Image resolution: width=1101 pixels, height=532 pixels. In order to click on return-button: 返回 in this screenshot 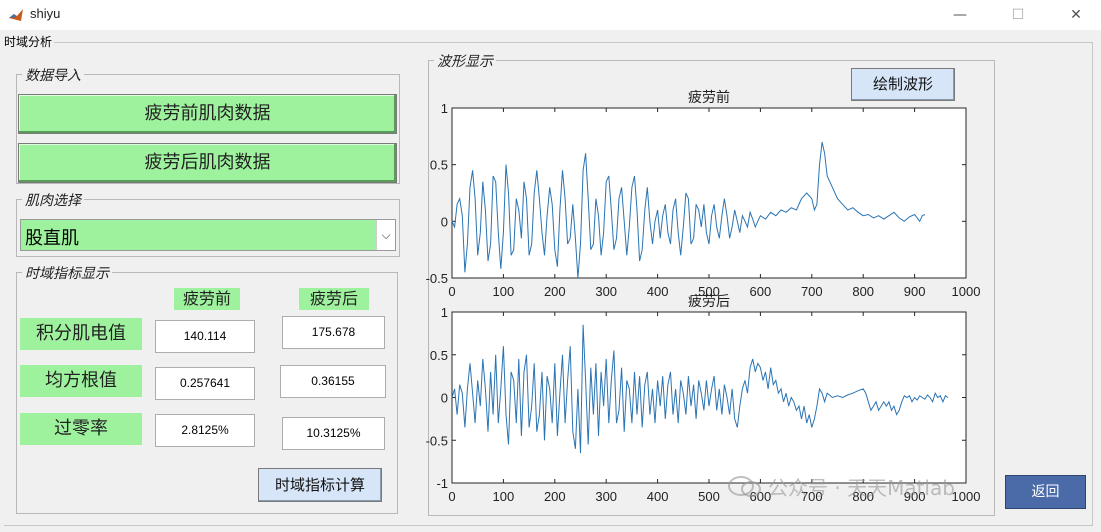, I will do `click(1045, 492)`.